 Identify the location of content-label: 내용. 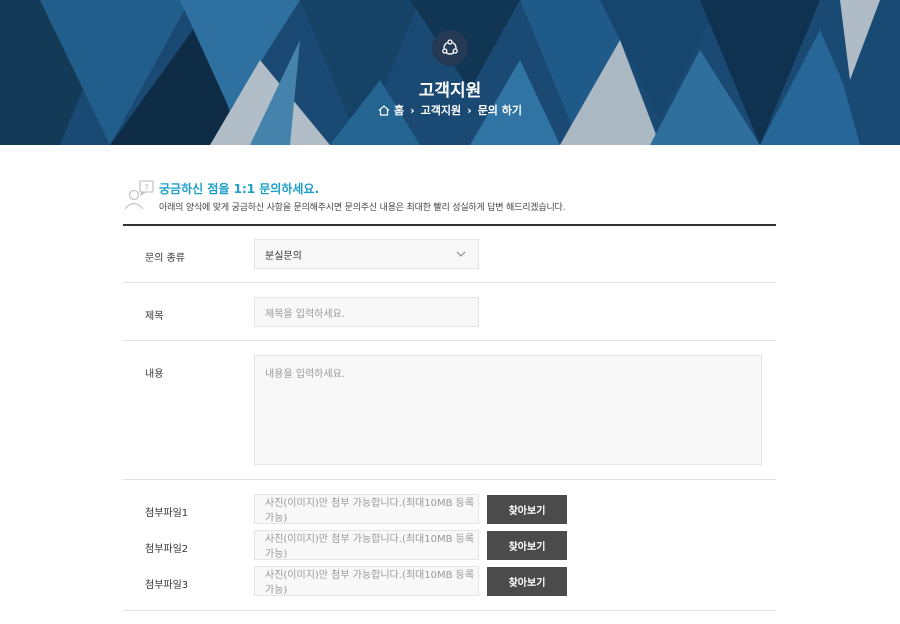
(154, 374).